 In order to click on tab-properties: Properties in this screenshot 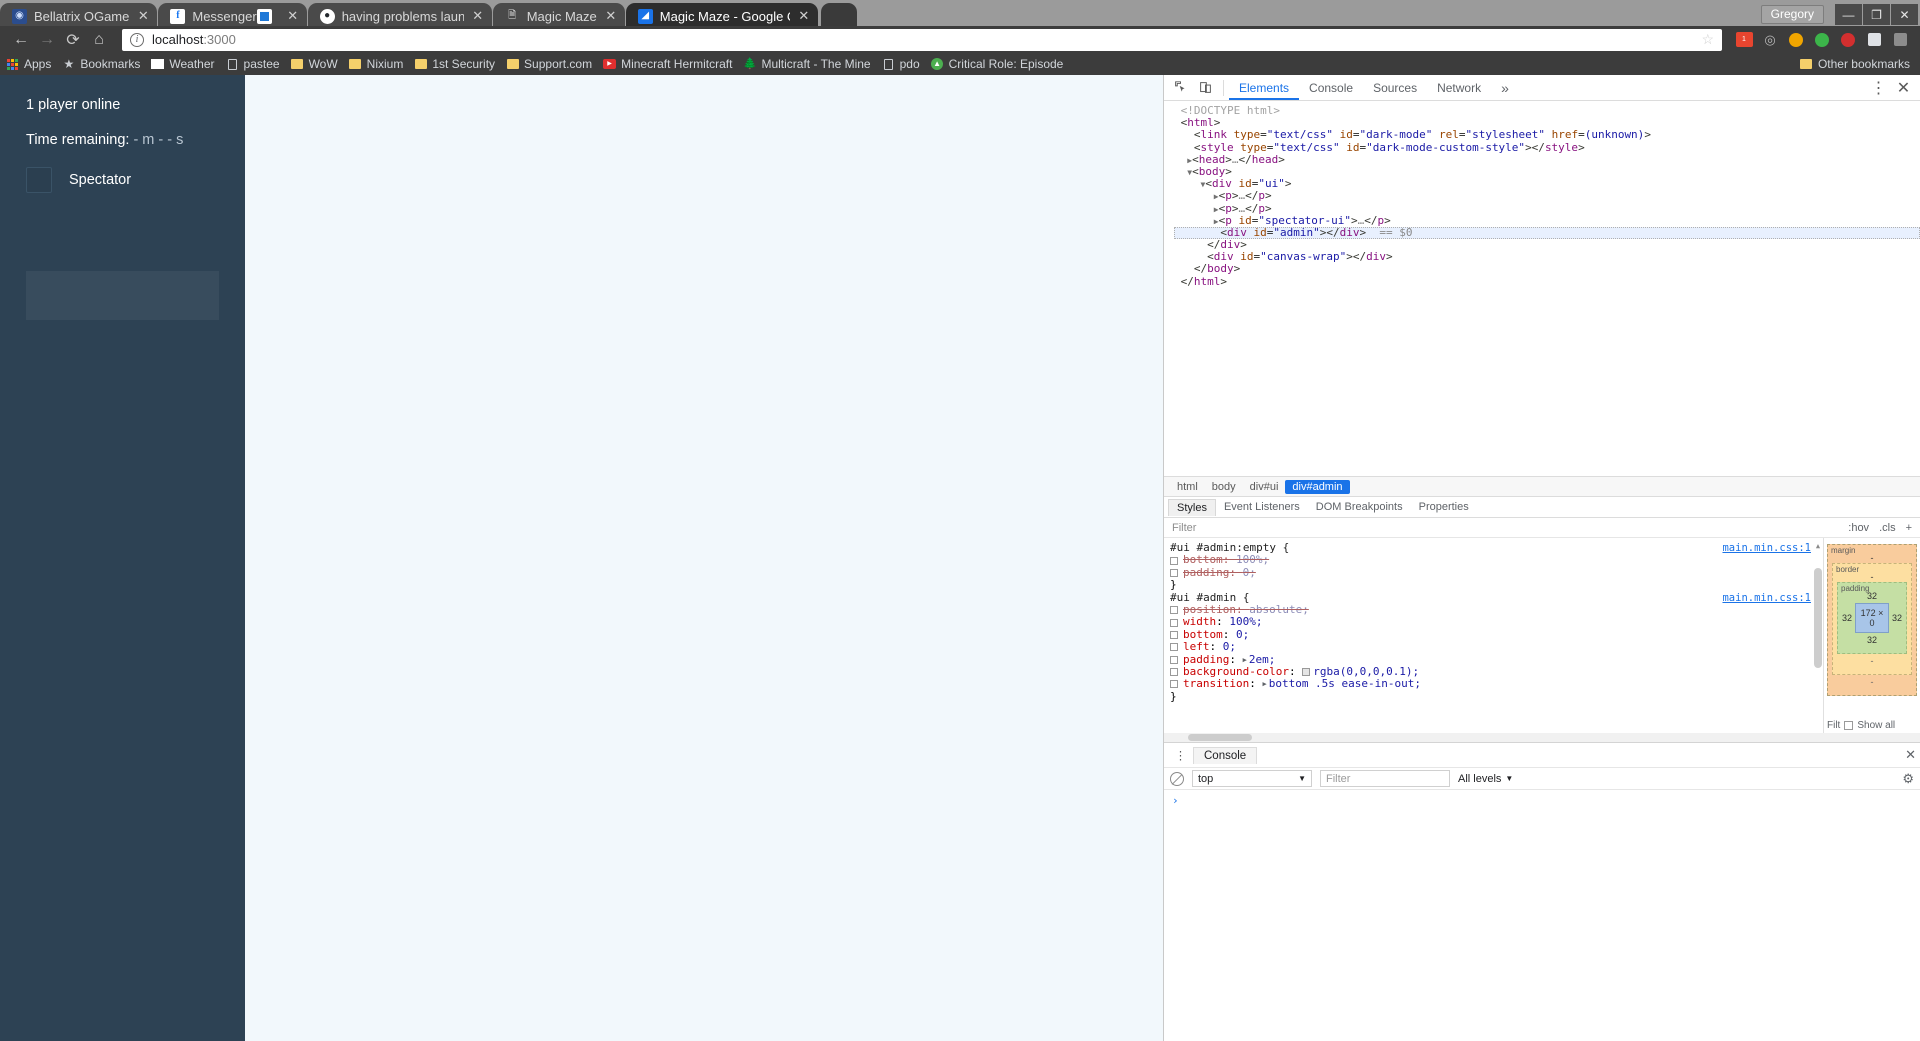, I will do `click(1444, 507)`.